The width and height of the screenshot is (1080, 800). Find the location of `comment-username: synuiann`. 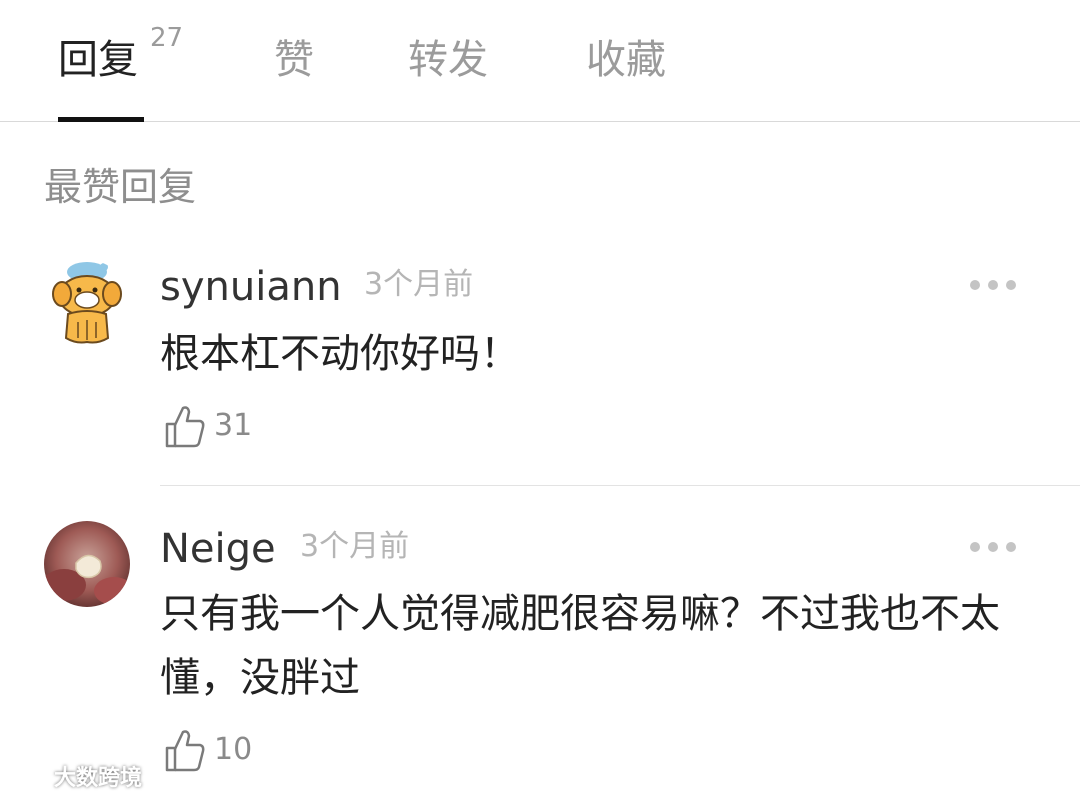

comment-username: synuiann is located at coordinates (251, 287).